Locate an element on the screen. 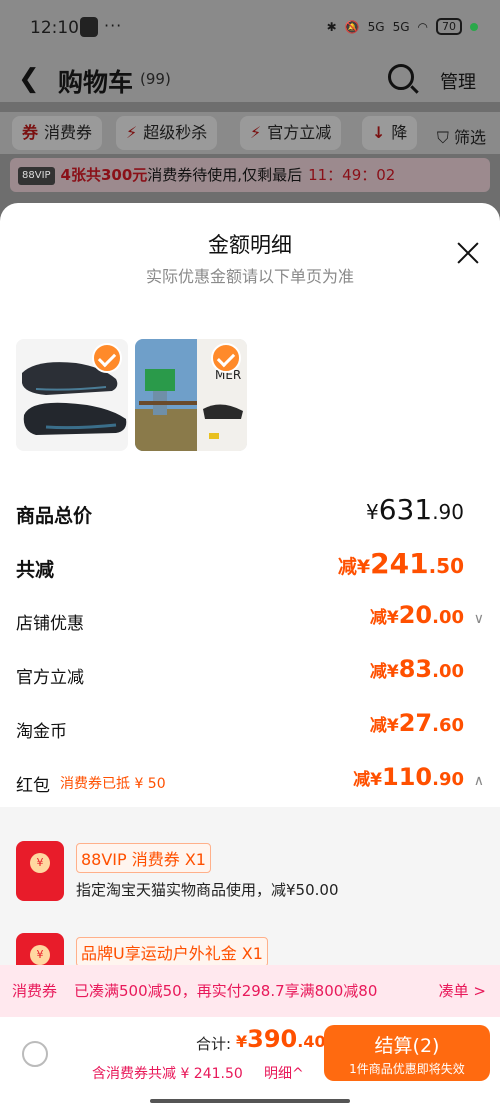  vip-coupon-count: 4张共300元 is located at coordinates (104, 175).